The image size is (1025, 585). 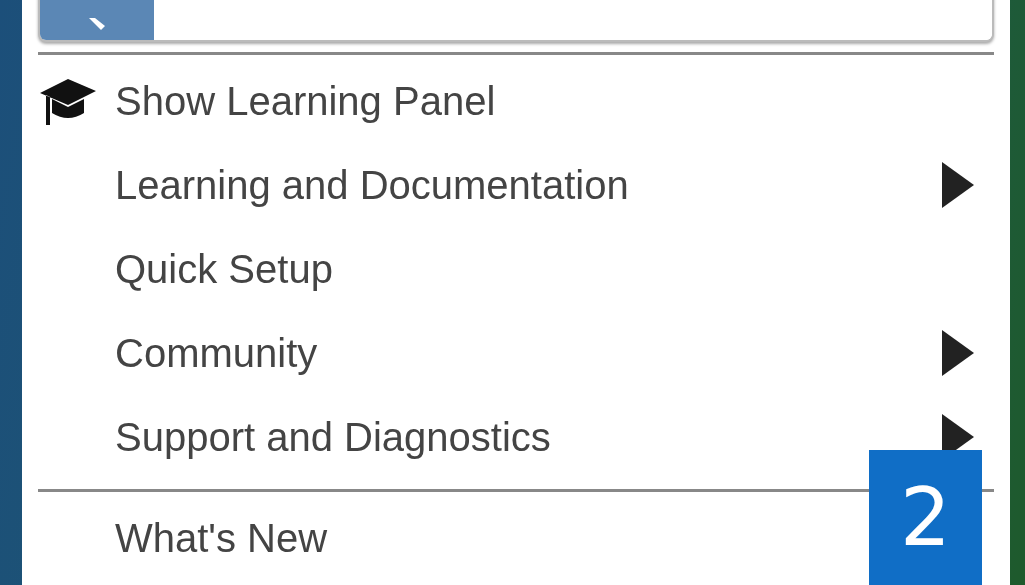 I want to click on step-badge: 2, so click(x=925, y=517).